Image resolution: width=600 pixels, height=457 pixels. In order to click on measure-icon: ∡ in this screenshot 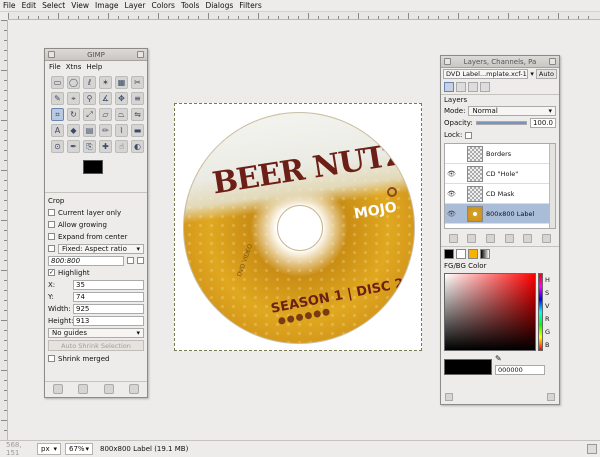, I will do `click(105, 98)`.